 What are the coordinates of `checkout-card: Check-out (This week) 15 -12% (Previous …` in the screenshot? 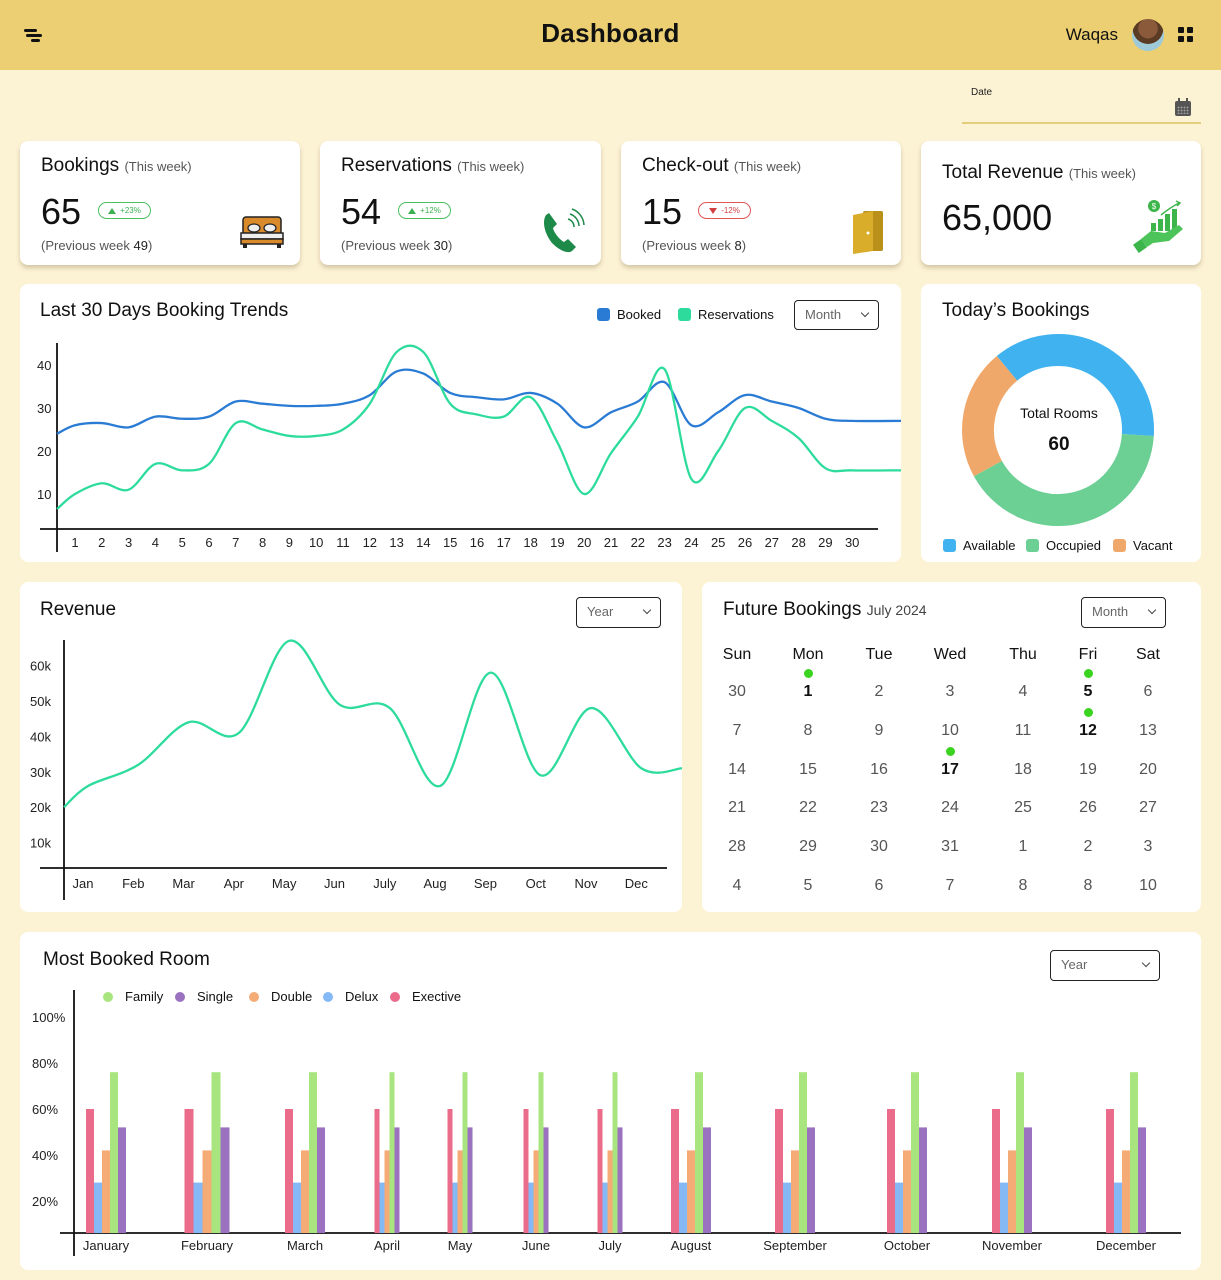 It's located at (761, 203).